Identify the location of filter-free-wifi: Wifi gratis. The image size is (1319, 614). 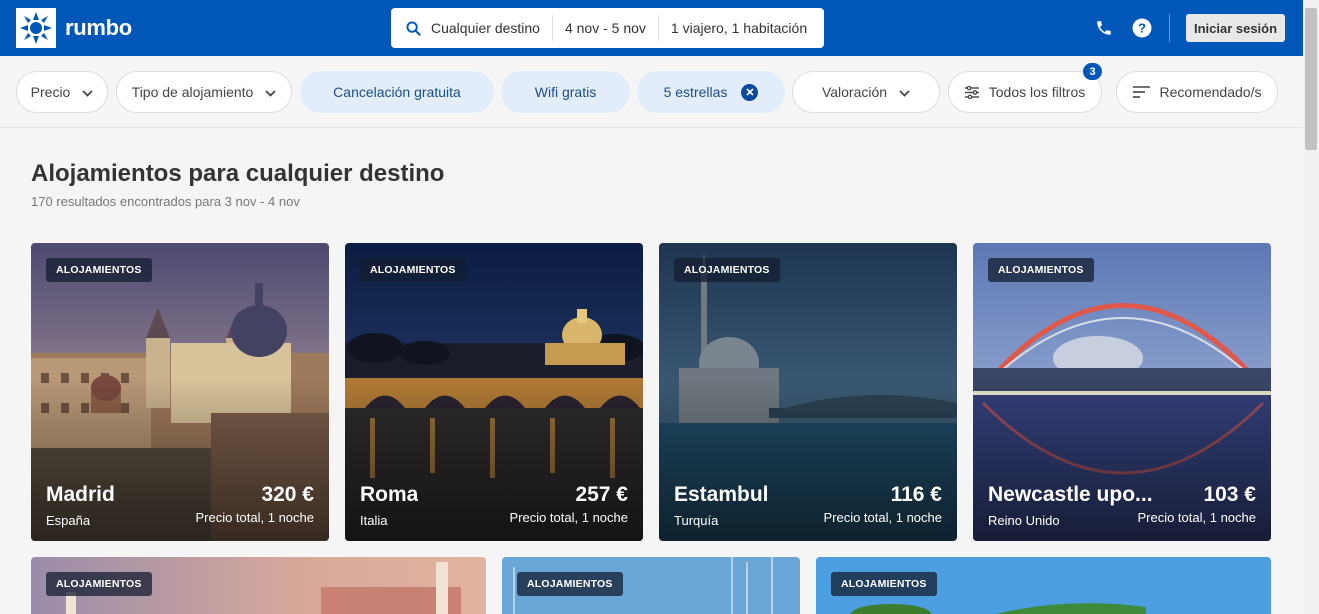
(565, 92).